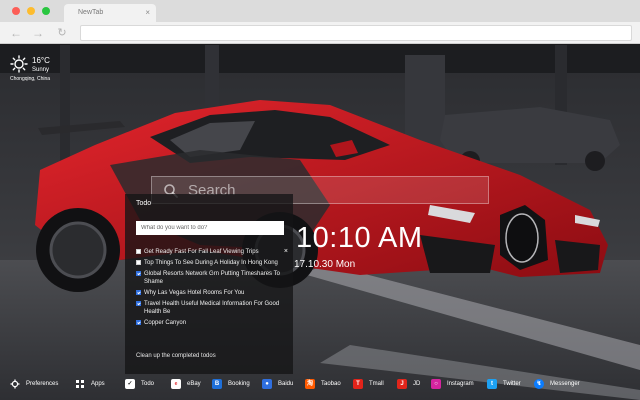 Image resolution: width=640 pixels, height=400 pixels. I want to click on close-window-button, so click(16, 11).